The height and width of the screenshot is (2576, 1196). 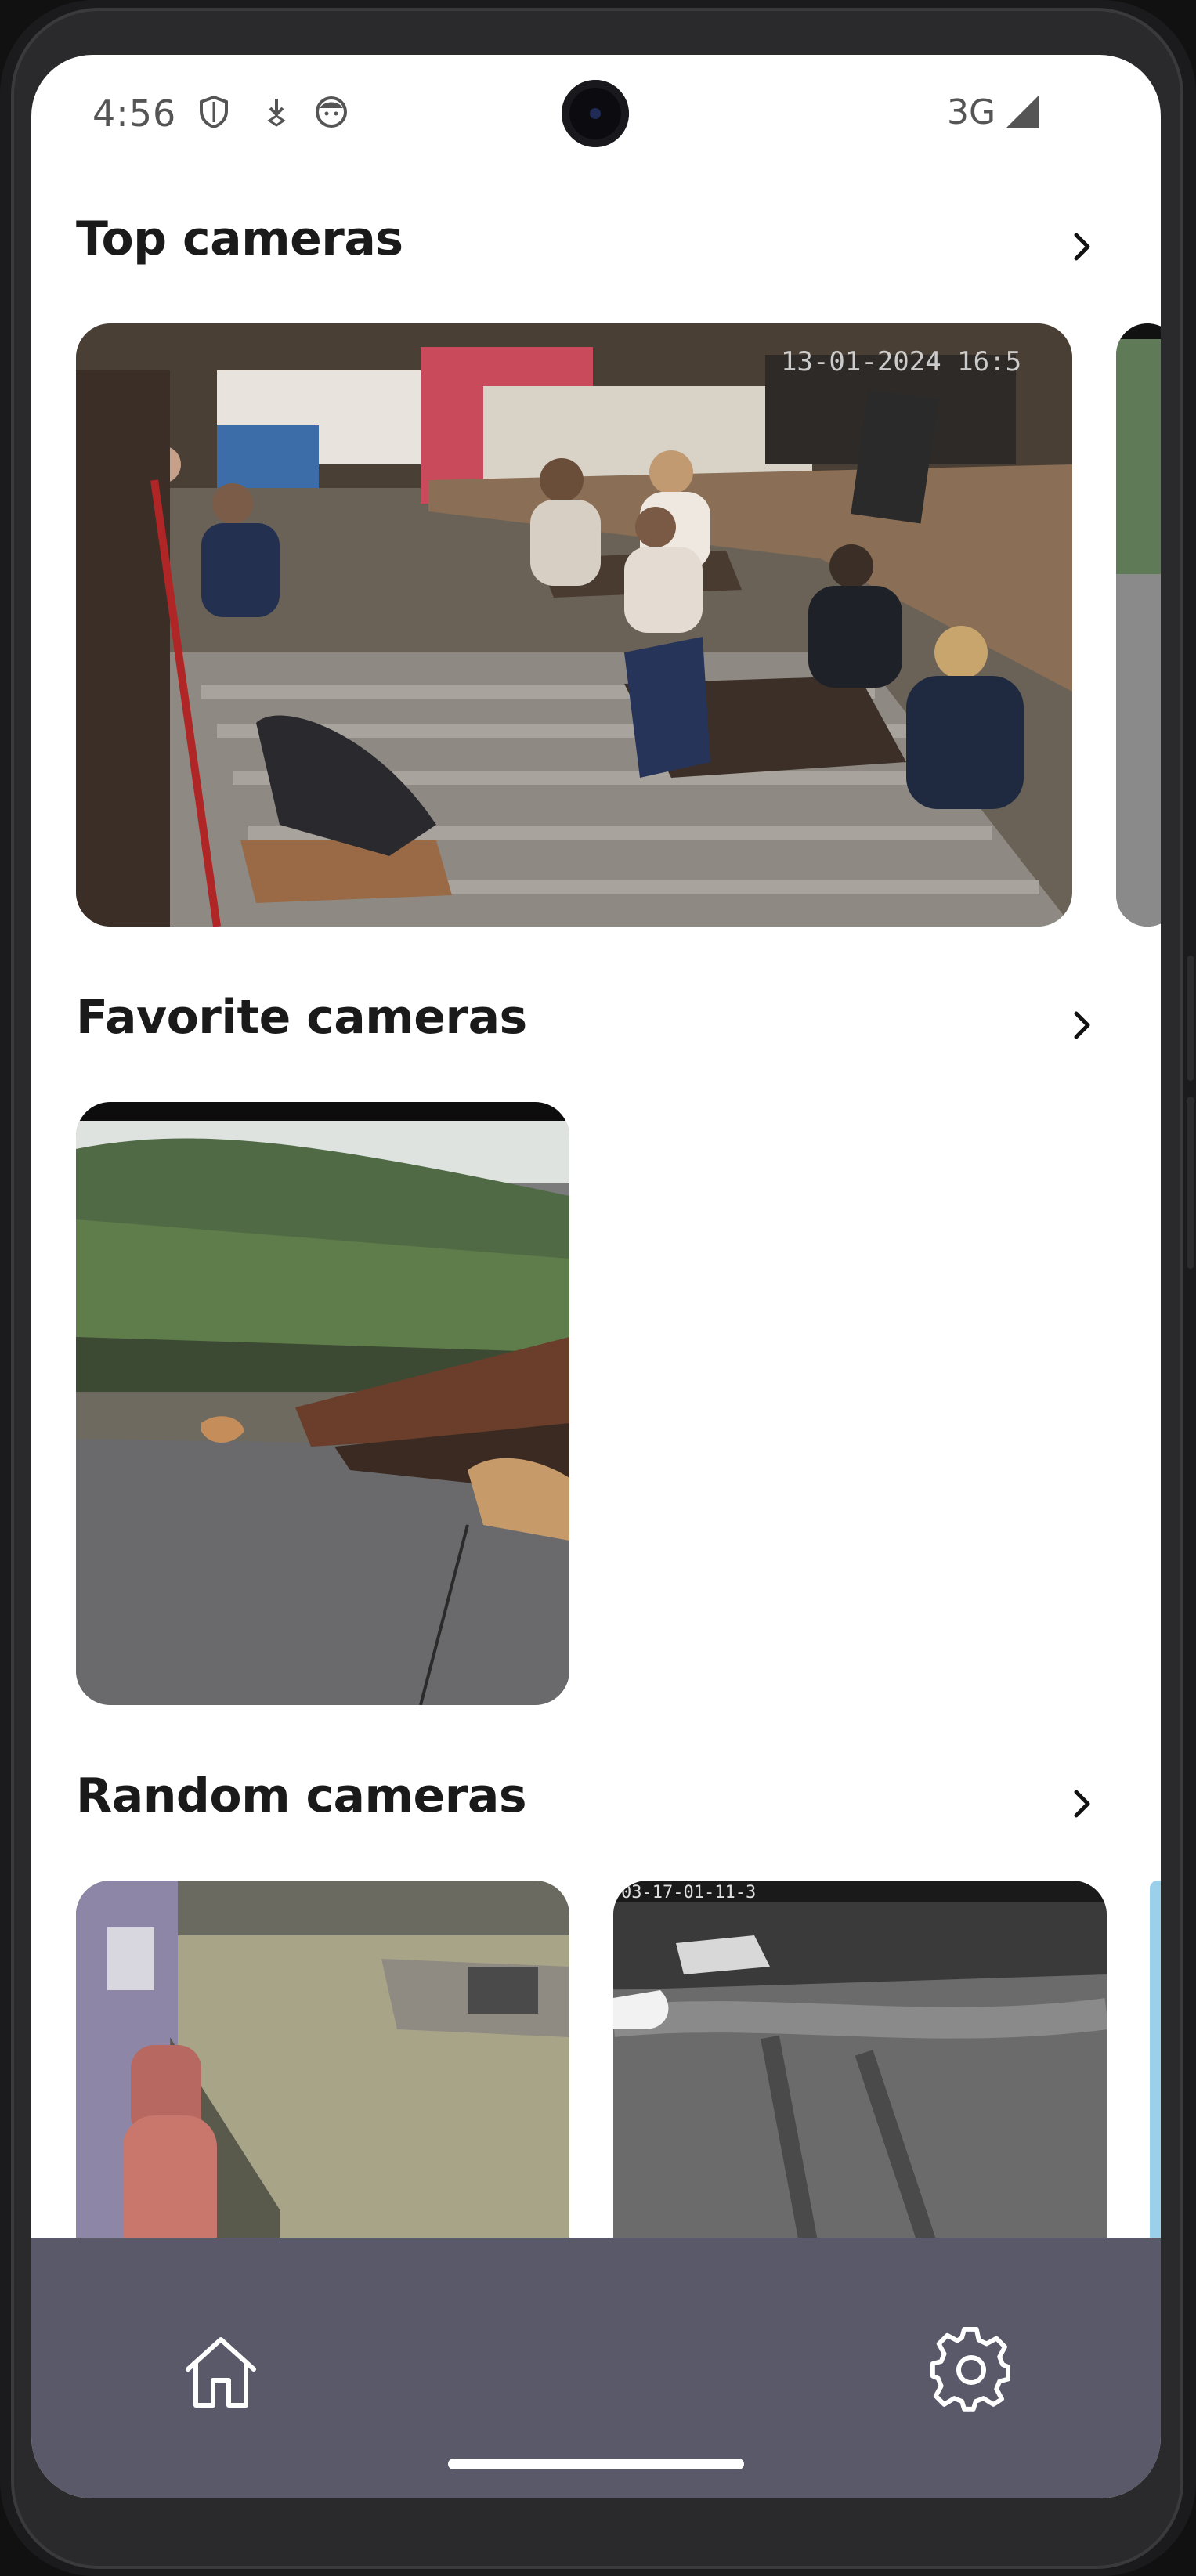 I want to click on camera-thumbnail-backyard, so click(x=322, y=2084).